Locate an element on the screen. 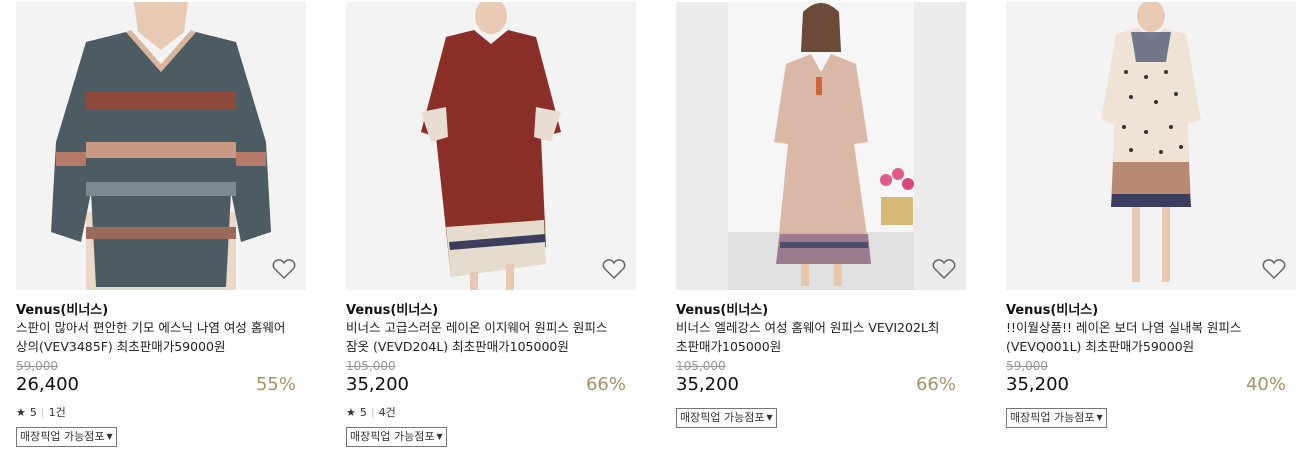 This screenshot has width=1303, height=465. discount-rate: 55% is located at coordinates (275, 384).